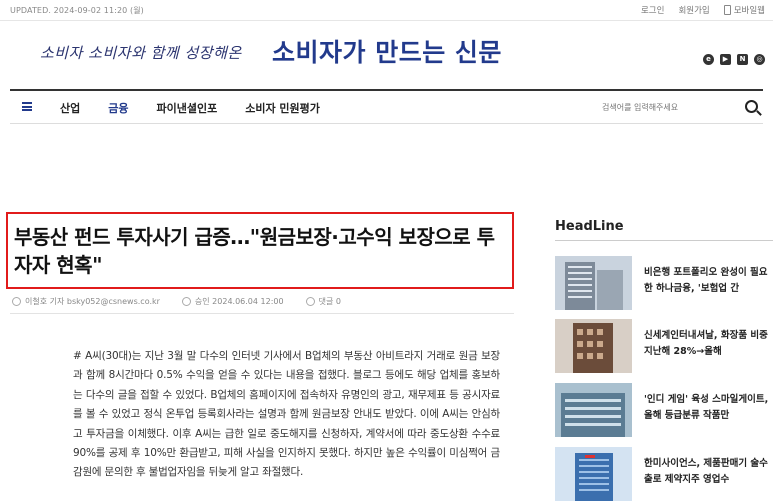 This screenshot has height=501, width=773. What do you see at coordinates (759, 59) in the screenshot?
I see `instagram-icon: ◎` at bounding box center [759, 59].